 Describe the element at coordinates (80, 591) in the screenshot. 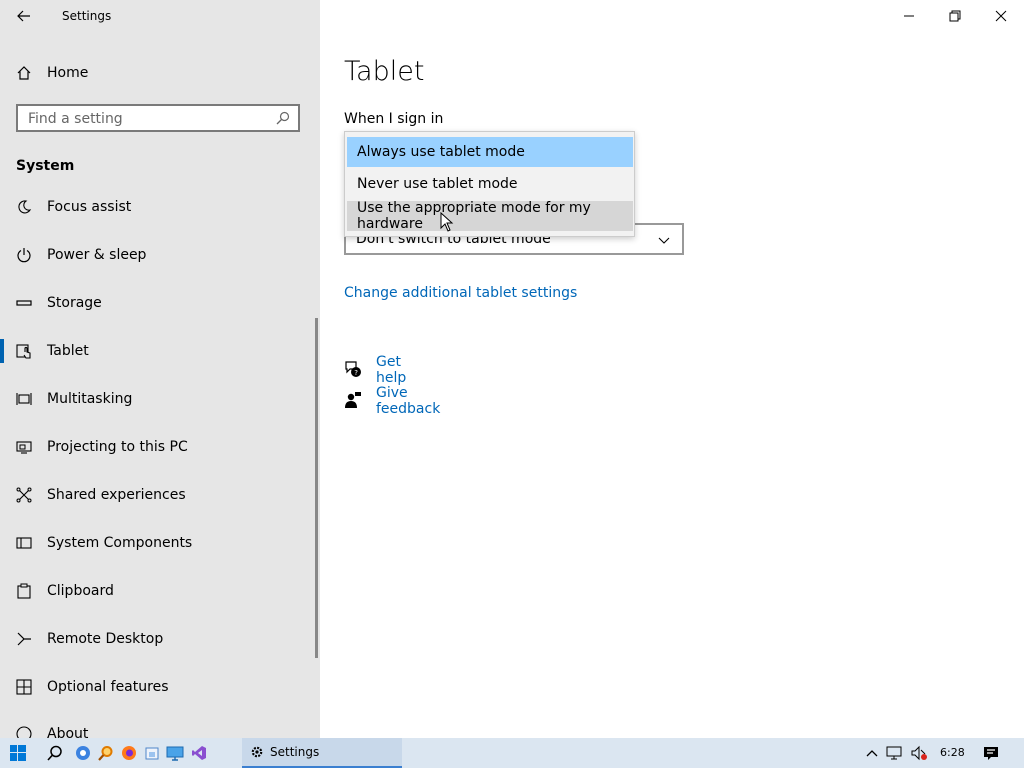

I see `sidebar-item-label: Clipboard` at that location.